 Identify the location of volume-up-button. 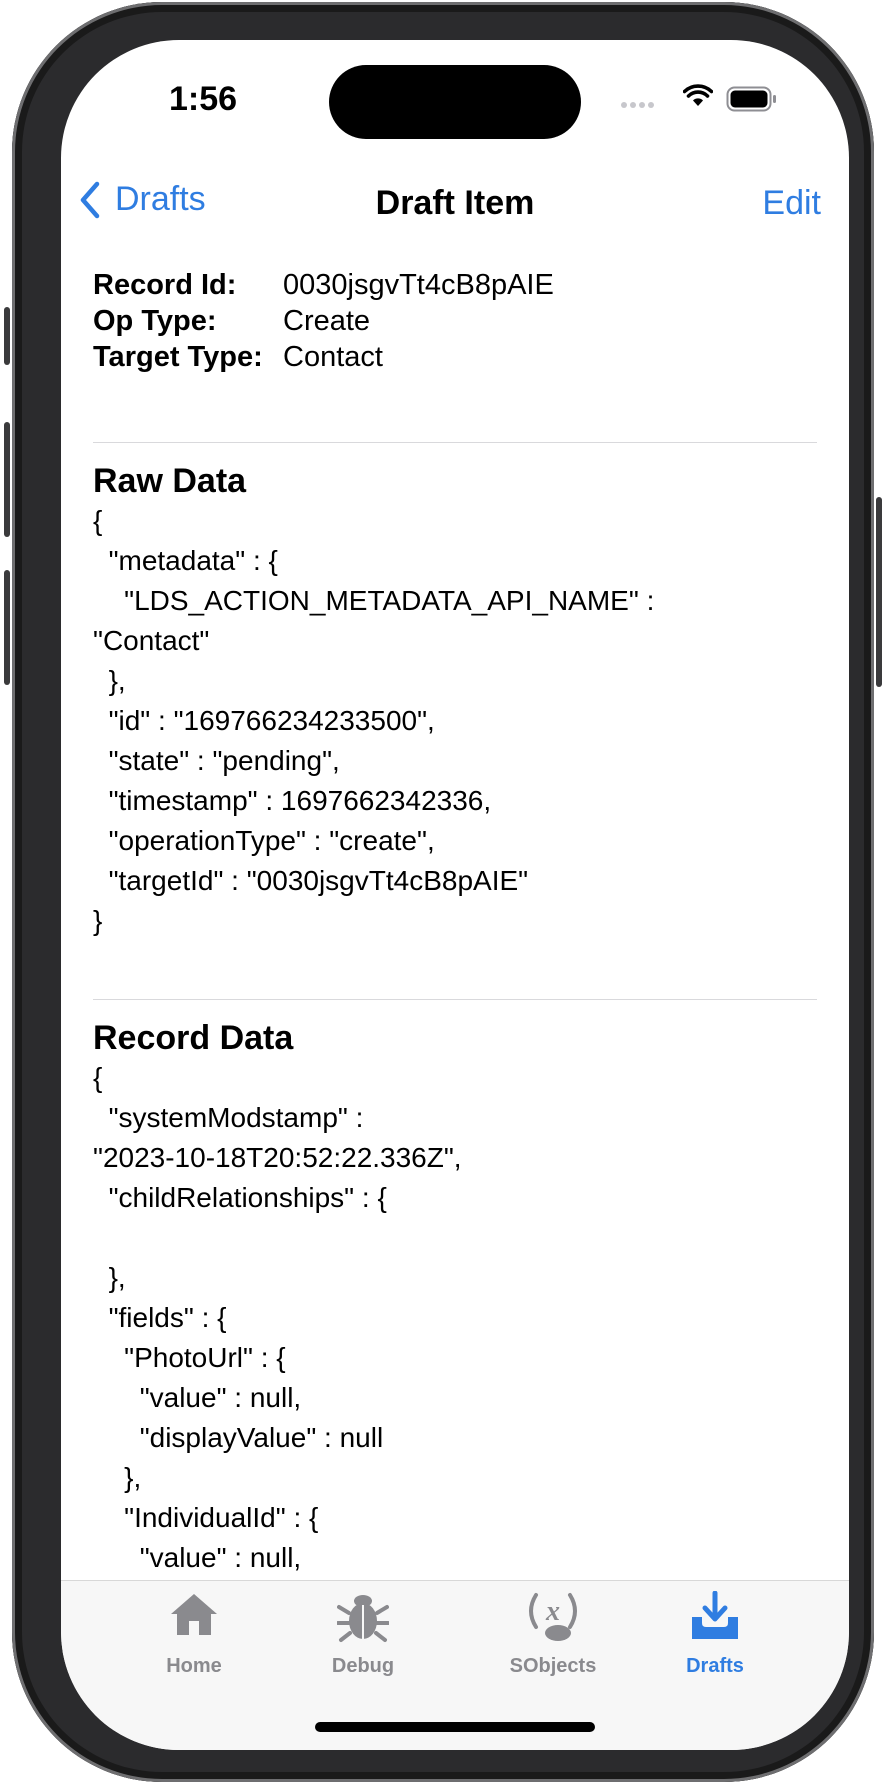
(7, 479).